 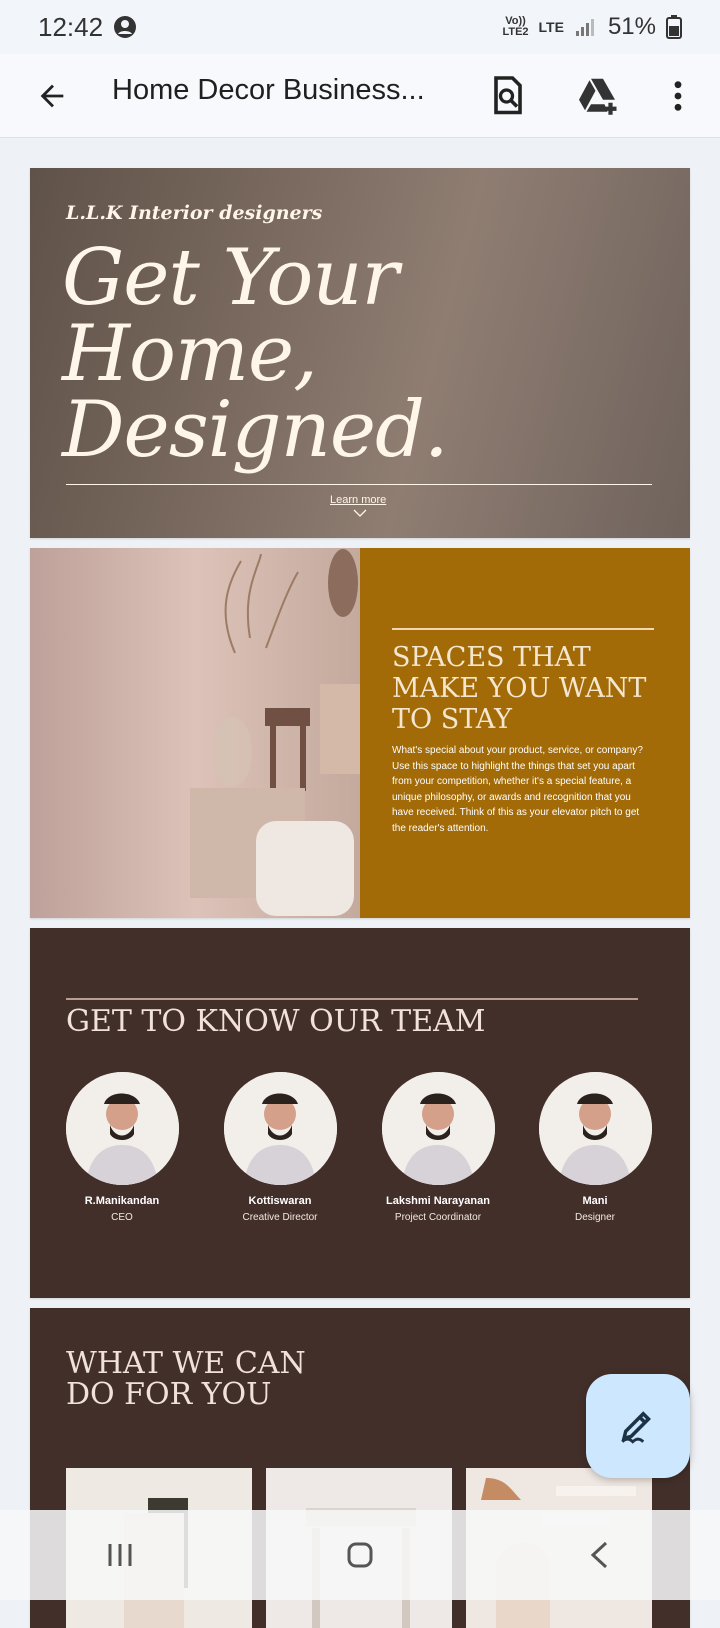 I want to click on status-right: Vo)) LTE2 LTE 51%, so click(x=592, y=27).